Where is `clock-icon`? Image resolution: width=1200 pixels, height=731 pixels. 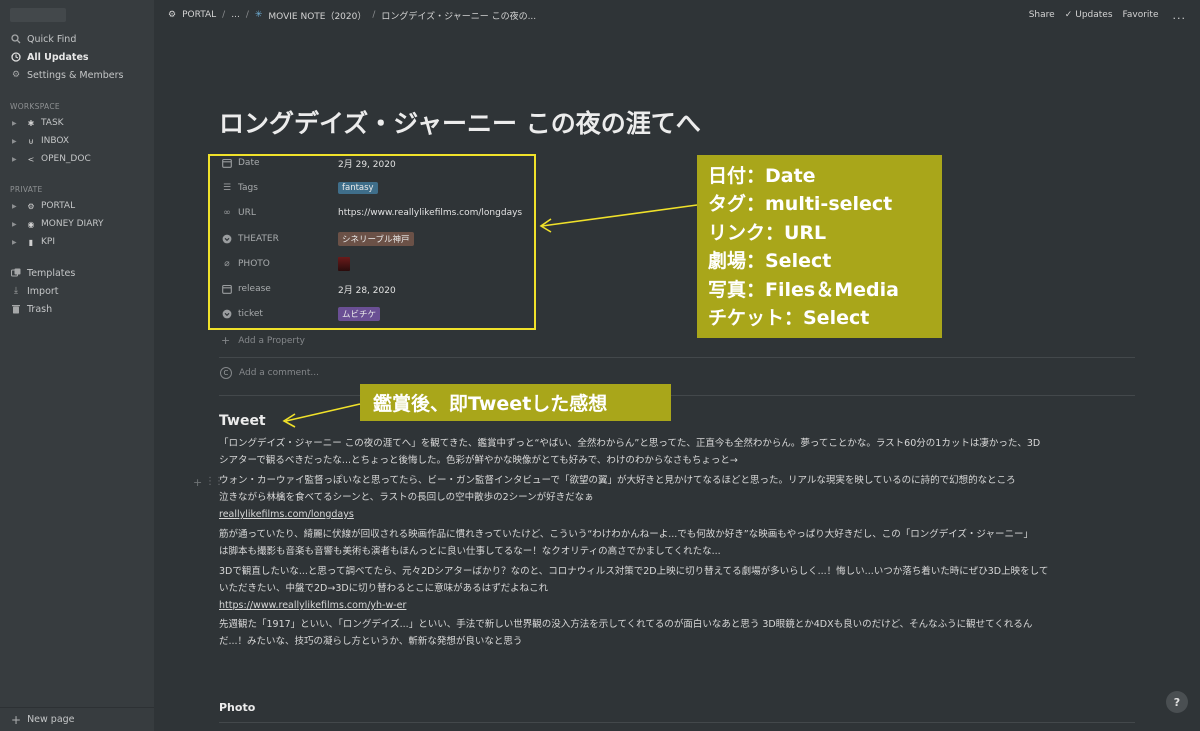 clock-icon is located at coordinates (16, 57).